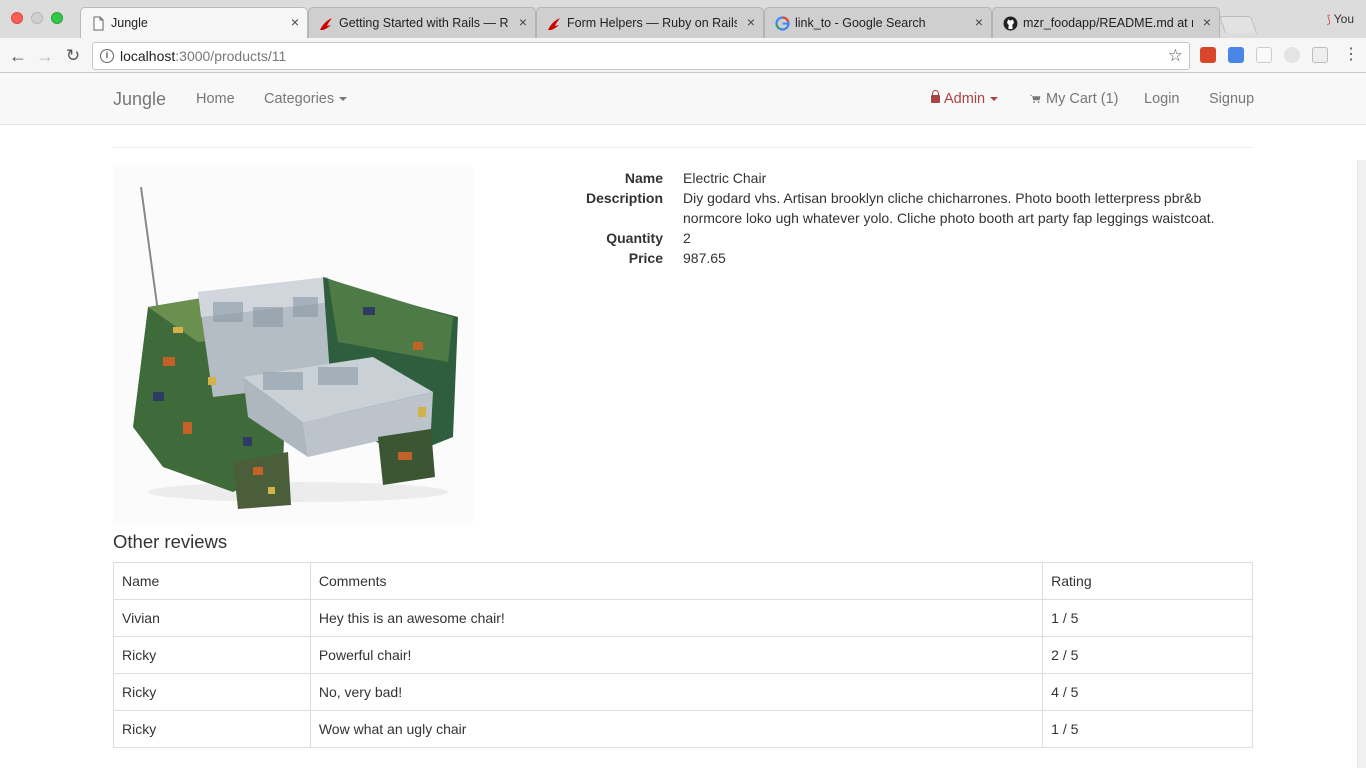  Describe the element at coordinates (676, 581) in the screenshot. I see `column-header-comments: Comments` at that location.